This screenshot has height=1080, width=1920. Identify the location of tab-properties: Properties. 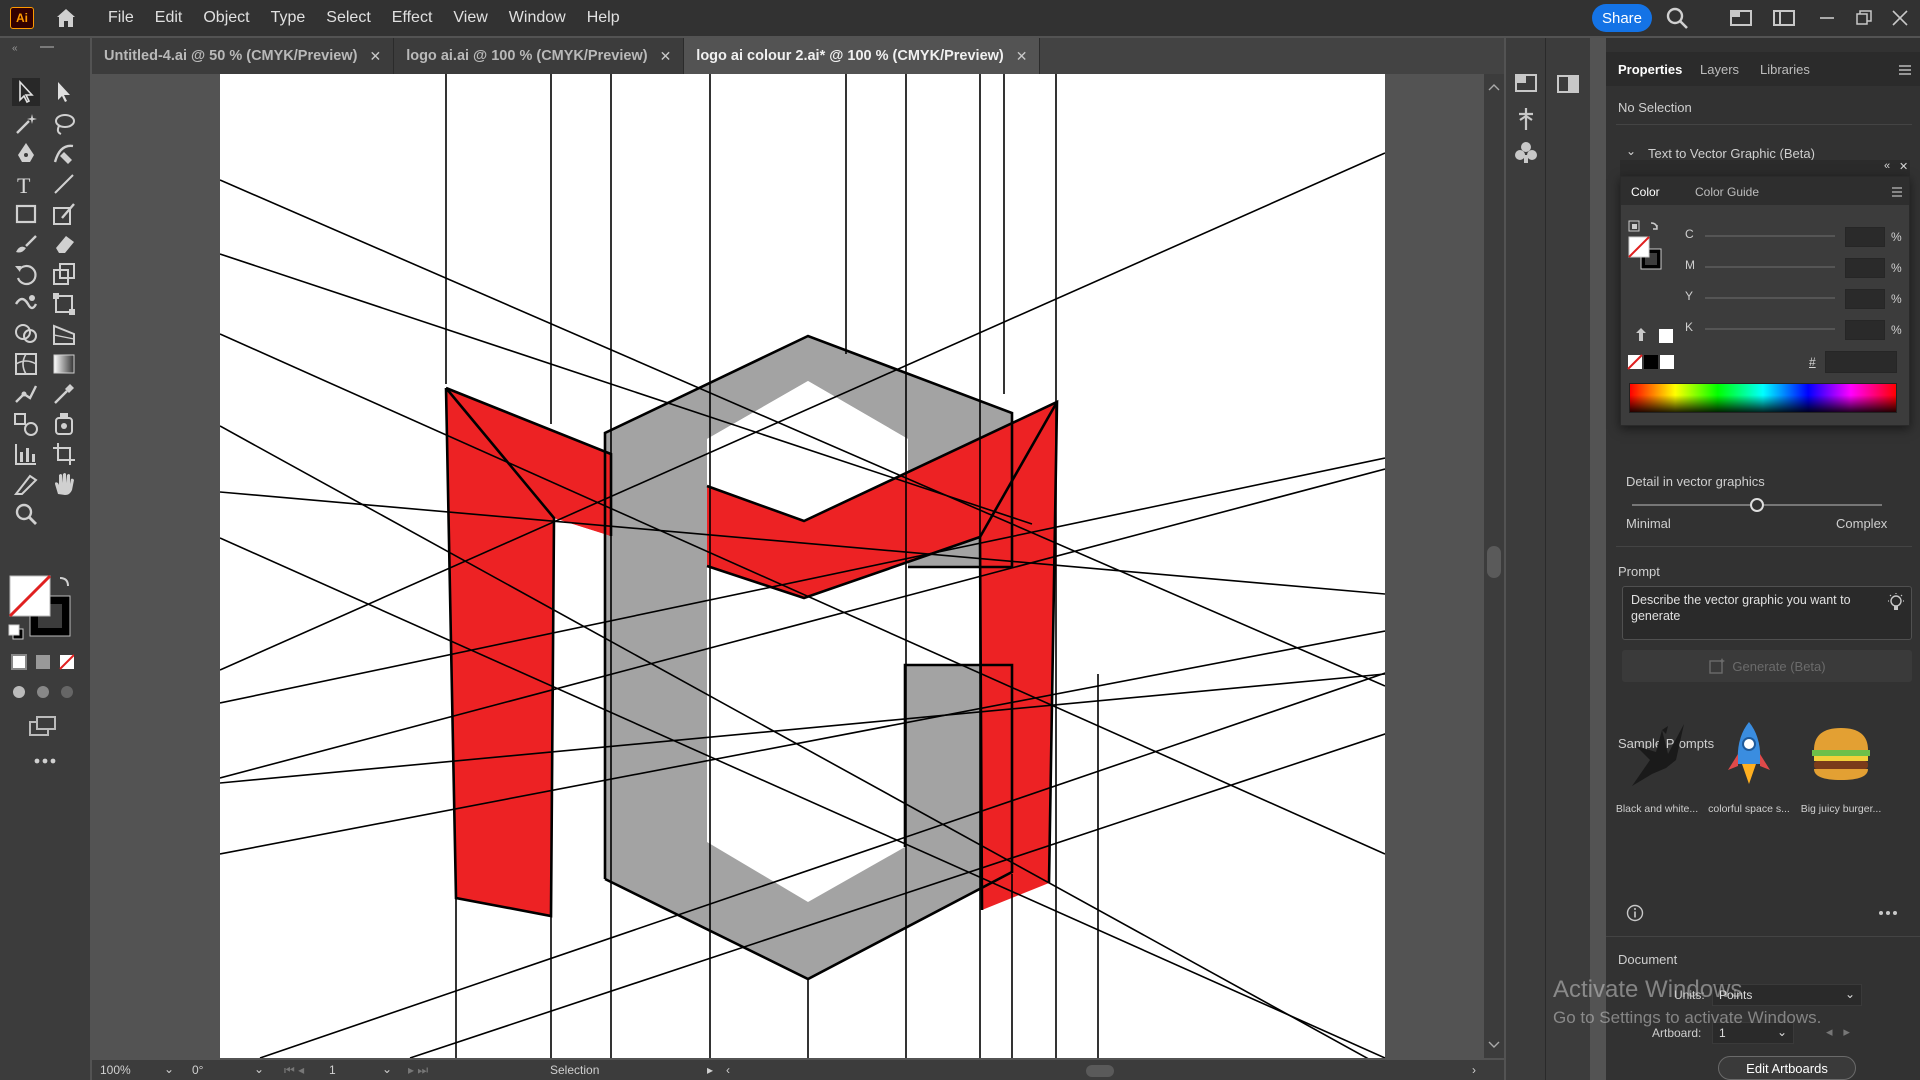
(1650, 69).